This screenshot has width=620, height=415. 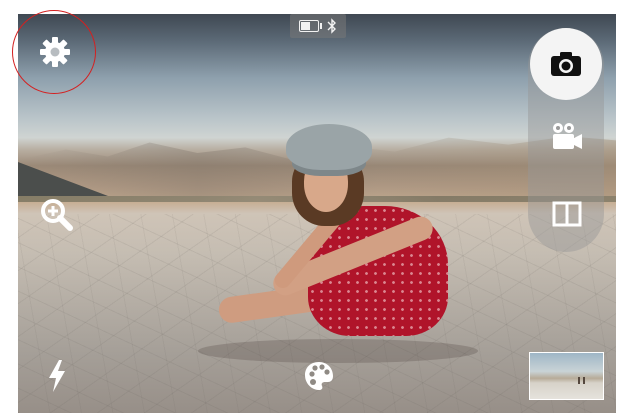 I want to click on status-indicator, so click(x=318, y=26).